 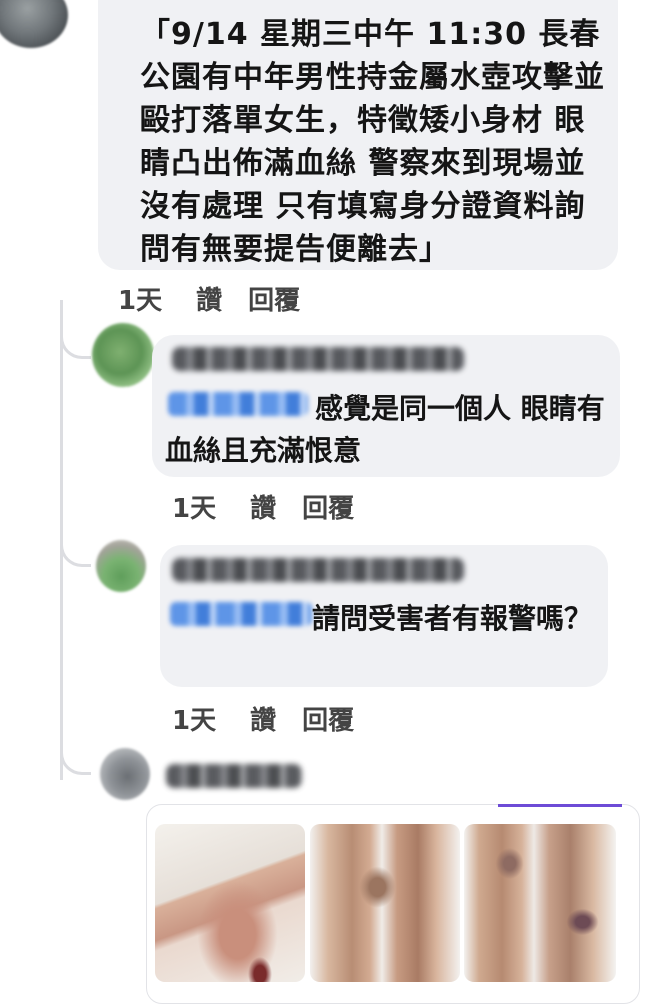 I want to click on reply-text: 請問受害者有報警嗎？, so click(x=452, y=618).